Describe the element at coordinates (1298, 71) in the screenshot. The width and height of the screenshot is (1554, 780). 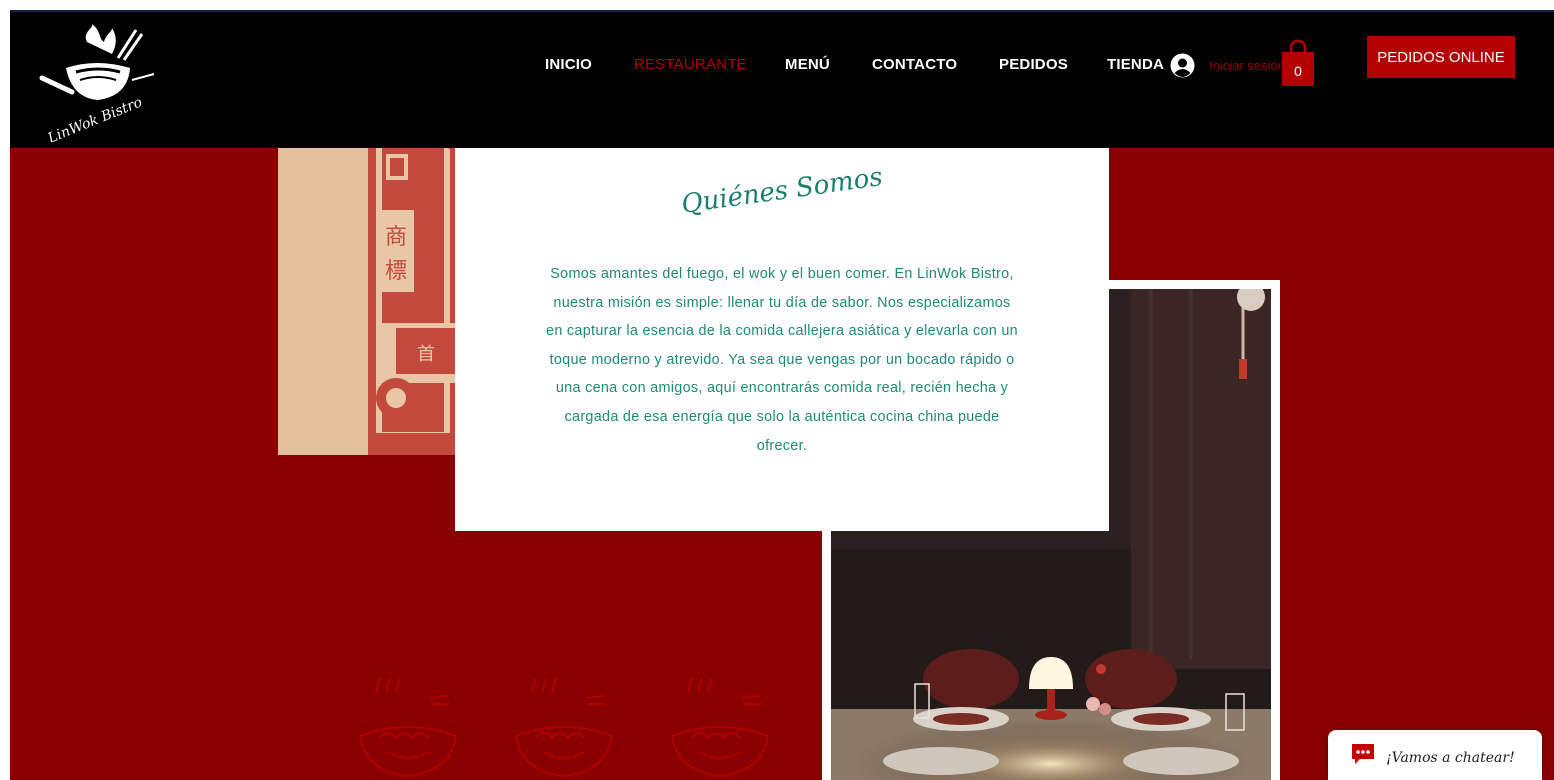
I see `cart-count: 0` at that location.